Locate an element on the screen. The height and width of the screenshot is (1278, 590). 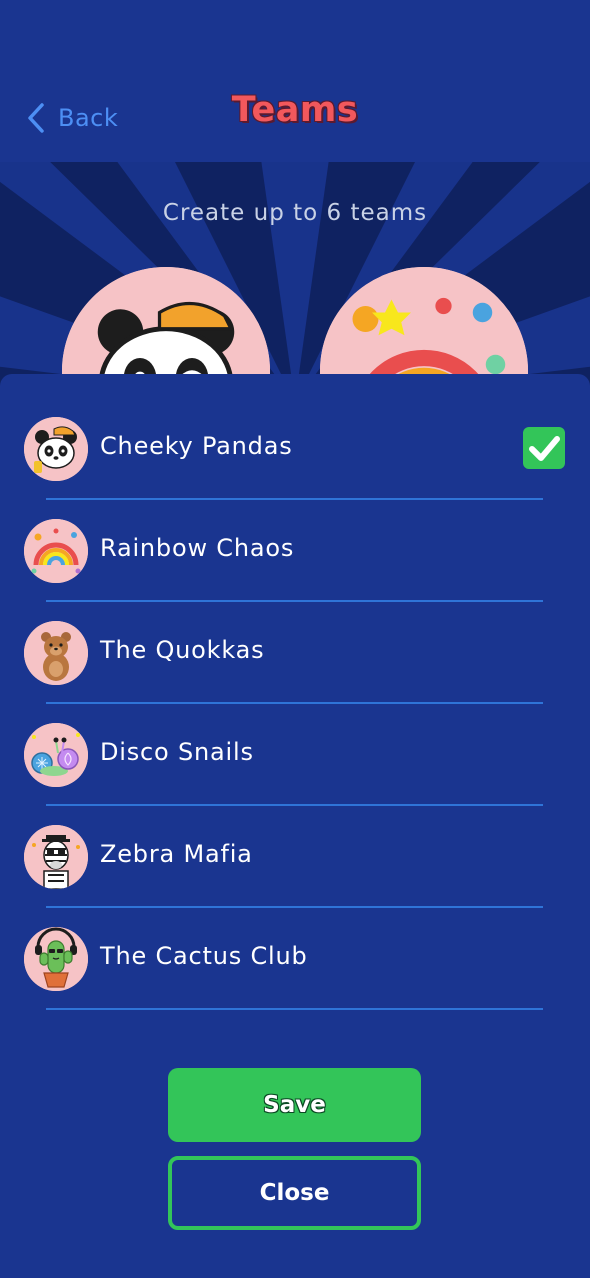
subtitle: Create up to 6 teams is located at coordinates (295, 213).